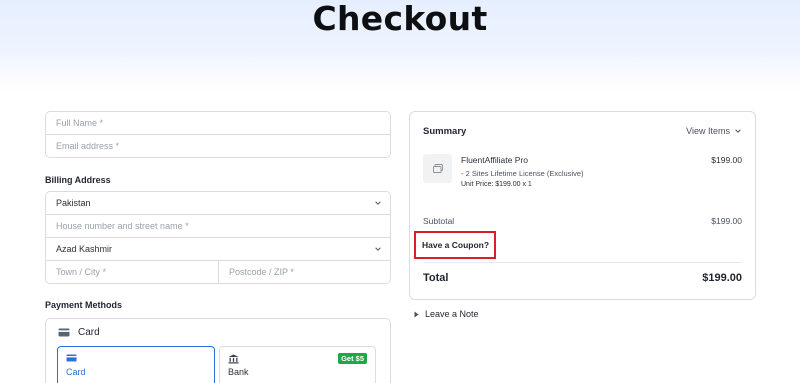 This screenshot has height=383, width=800. Describe the element at coordinates (71, 358) in the screenshot. I see `card-icon` at that location.